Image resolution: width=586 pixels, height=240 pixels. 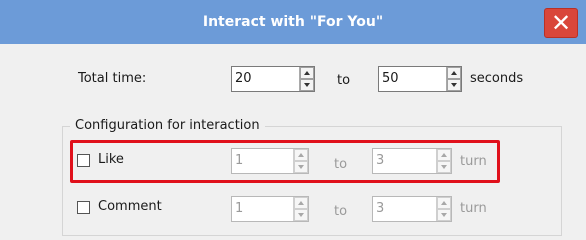 What do you see at coordinates (390, 78) in the screenshot?
I see `total-time-to-value: 50` at bounding box center [390, 78].